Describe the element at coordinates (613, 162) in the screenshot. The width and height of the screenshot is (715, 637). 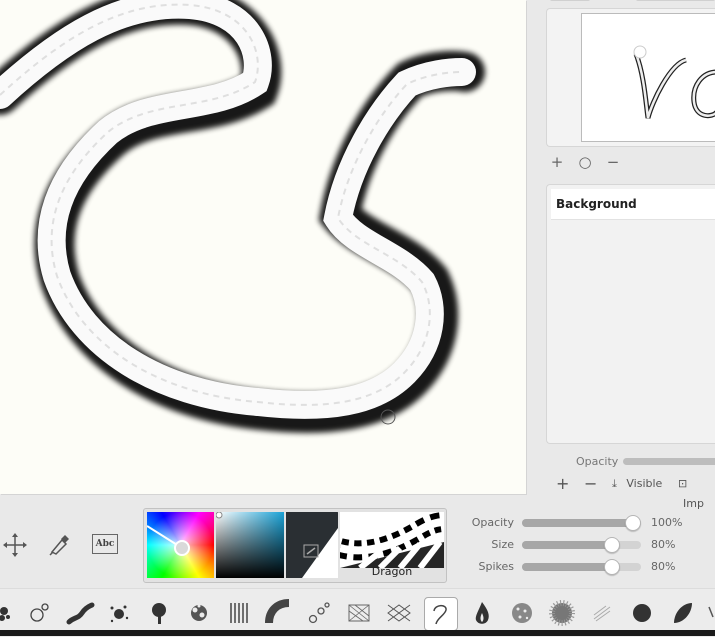
I see `zoom-out-button: −` at that location.